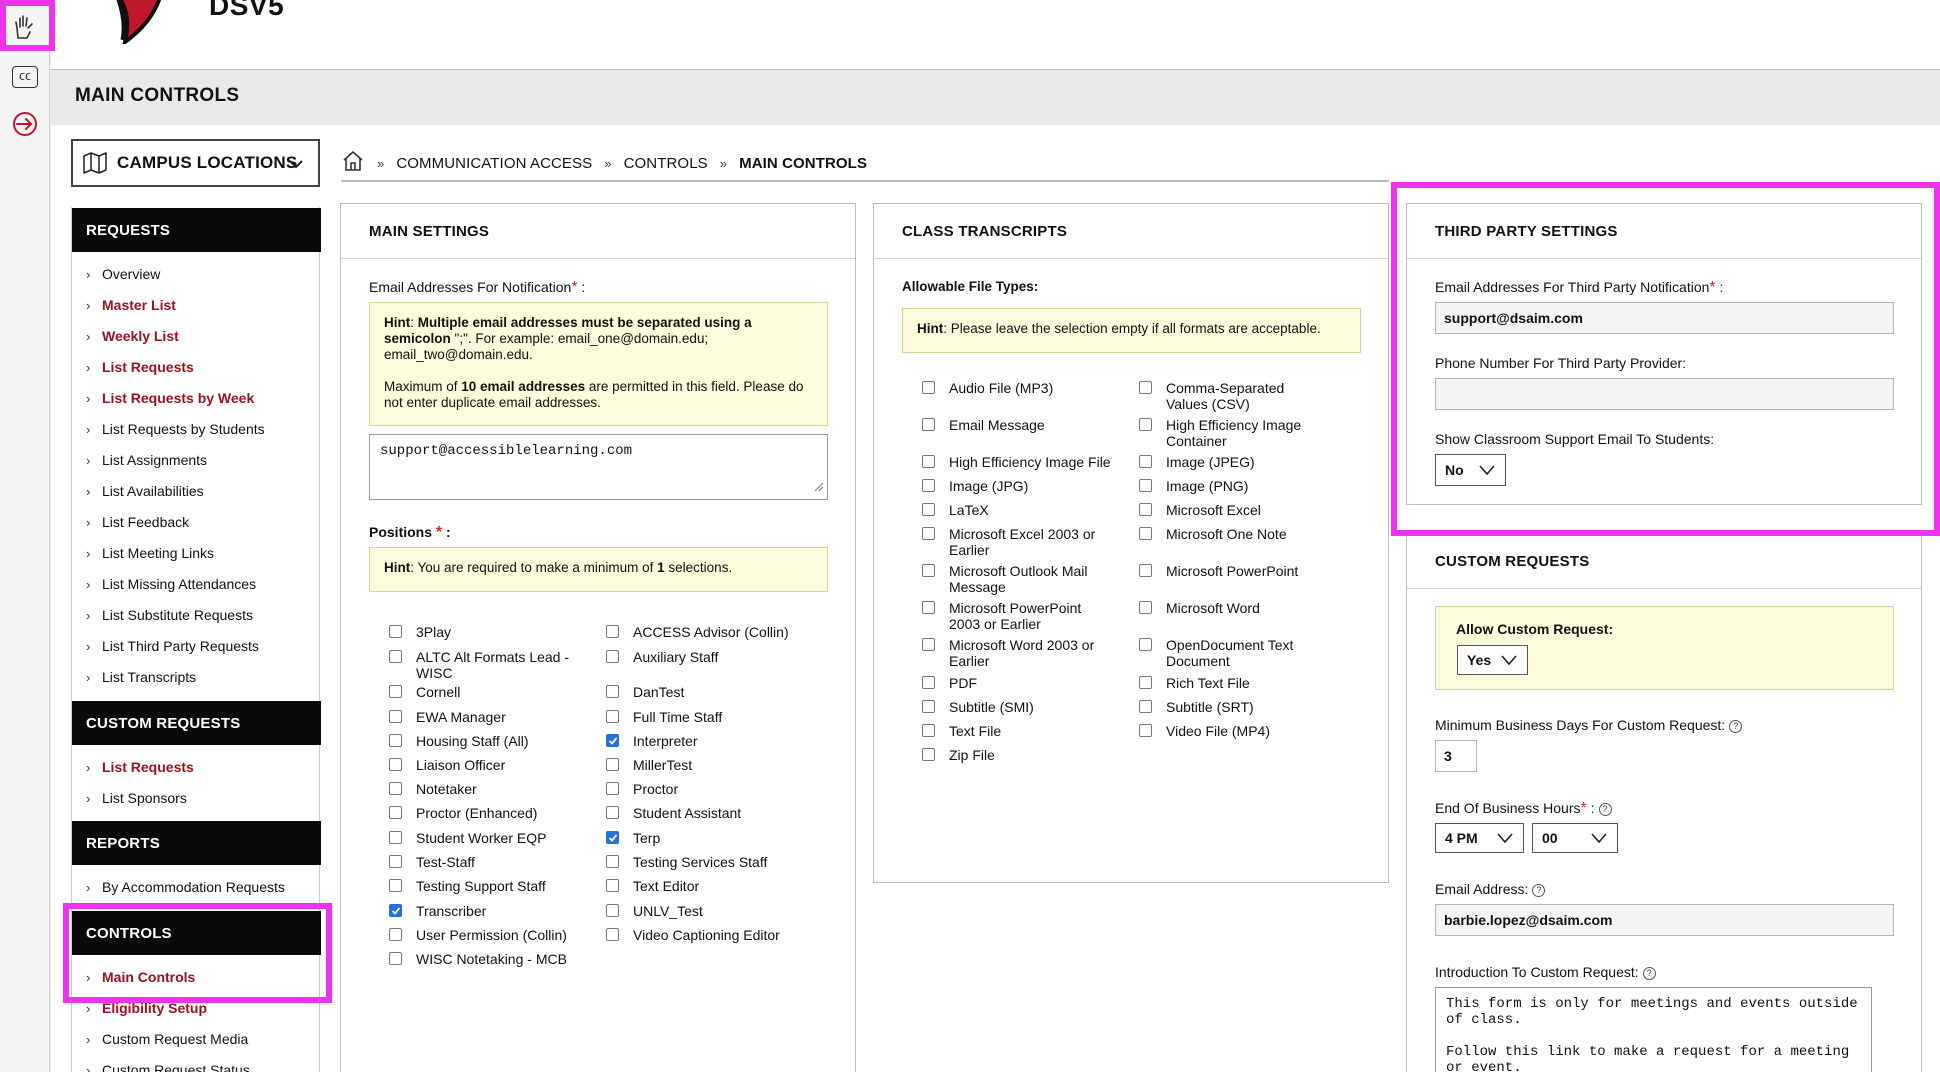 The width and height of the screenshot is (1940, 1072). Describe the element at coordinates (819, 489) in the screenshot. I see `resize-handle-icon` at that location.